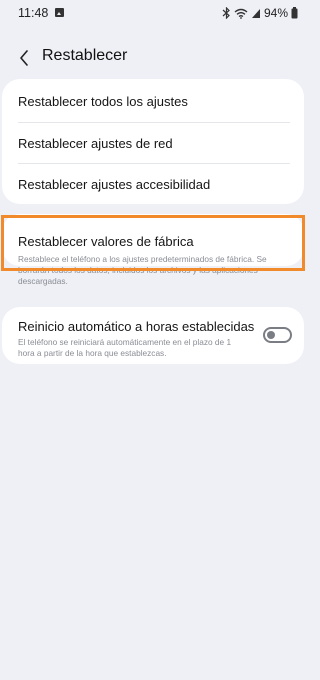 Image resolution: width=320 pixels, height=680 pixels. Describe the element at coordinates (271, 335) in the screenshot. I see `toggle-knob` at that location.